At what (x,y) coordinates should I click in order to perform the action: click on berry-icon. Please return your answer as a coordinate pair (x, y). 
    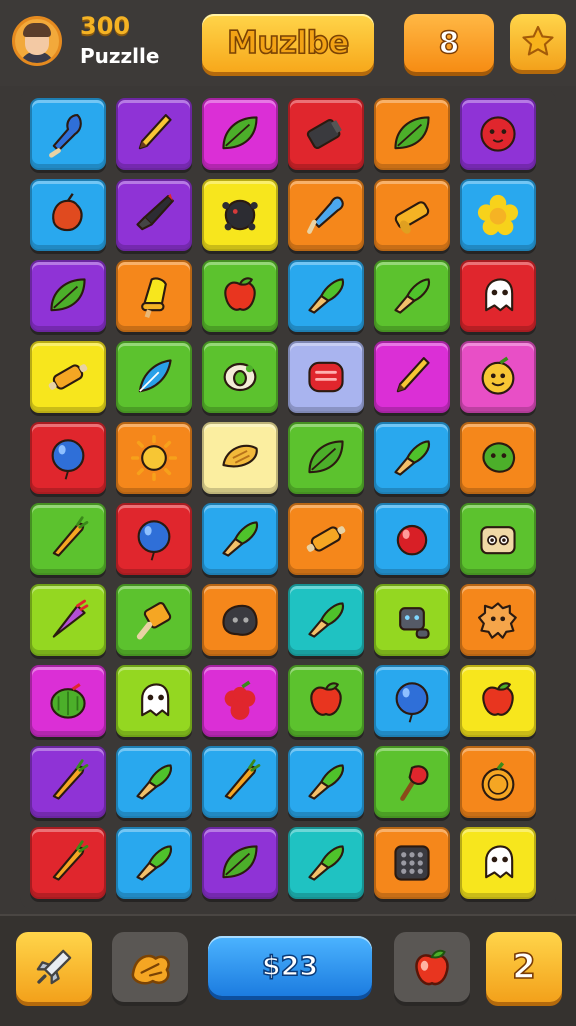
    Looking at the image, I should click on (240, 700).